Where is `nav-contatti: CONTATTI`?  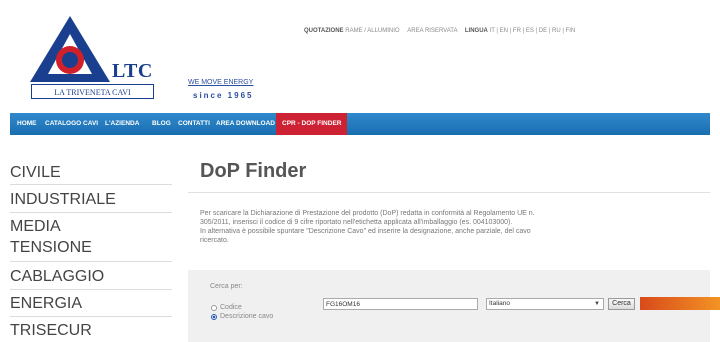 nav-contatti: CONTATTI is located at coordinates (194, 124).